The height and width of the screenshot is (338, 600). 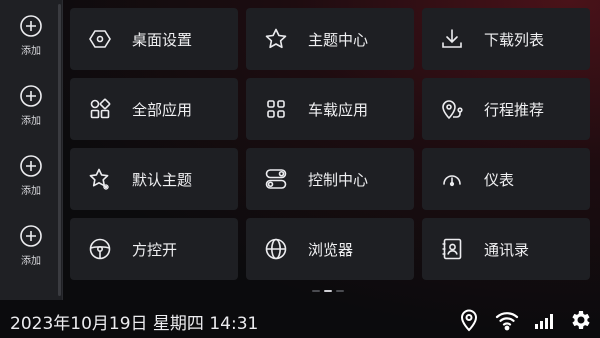 I want to click on tile-desktop-settings: 桌面设置, so click(x=154, y=39).